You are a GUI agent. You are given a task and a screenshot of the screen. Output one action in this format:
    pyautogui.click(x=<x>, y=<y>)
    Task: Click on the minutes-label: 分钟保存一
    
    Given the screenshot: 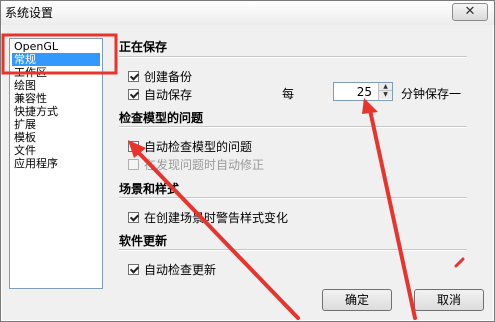 What is the action you would take?
    pyautogui.click(x=431, y=94)
    